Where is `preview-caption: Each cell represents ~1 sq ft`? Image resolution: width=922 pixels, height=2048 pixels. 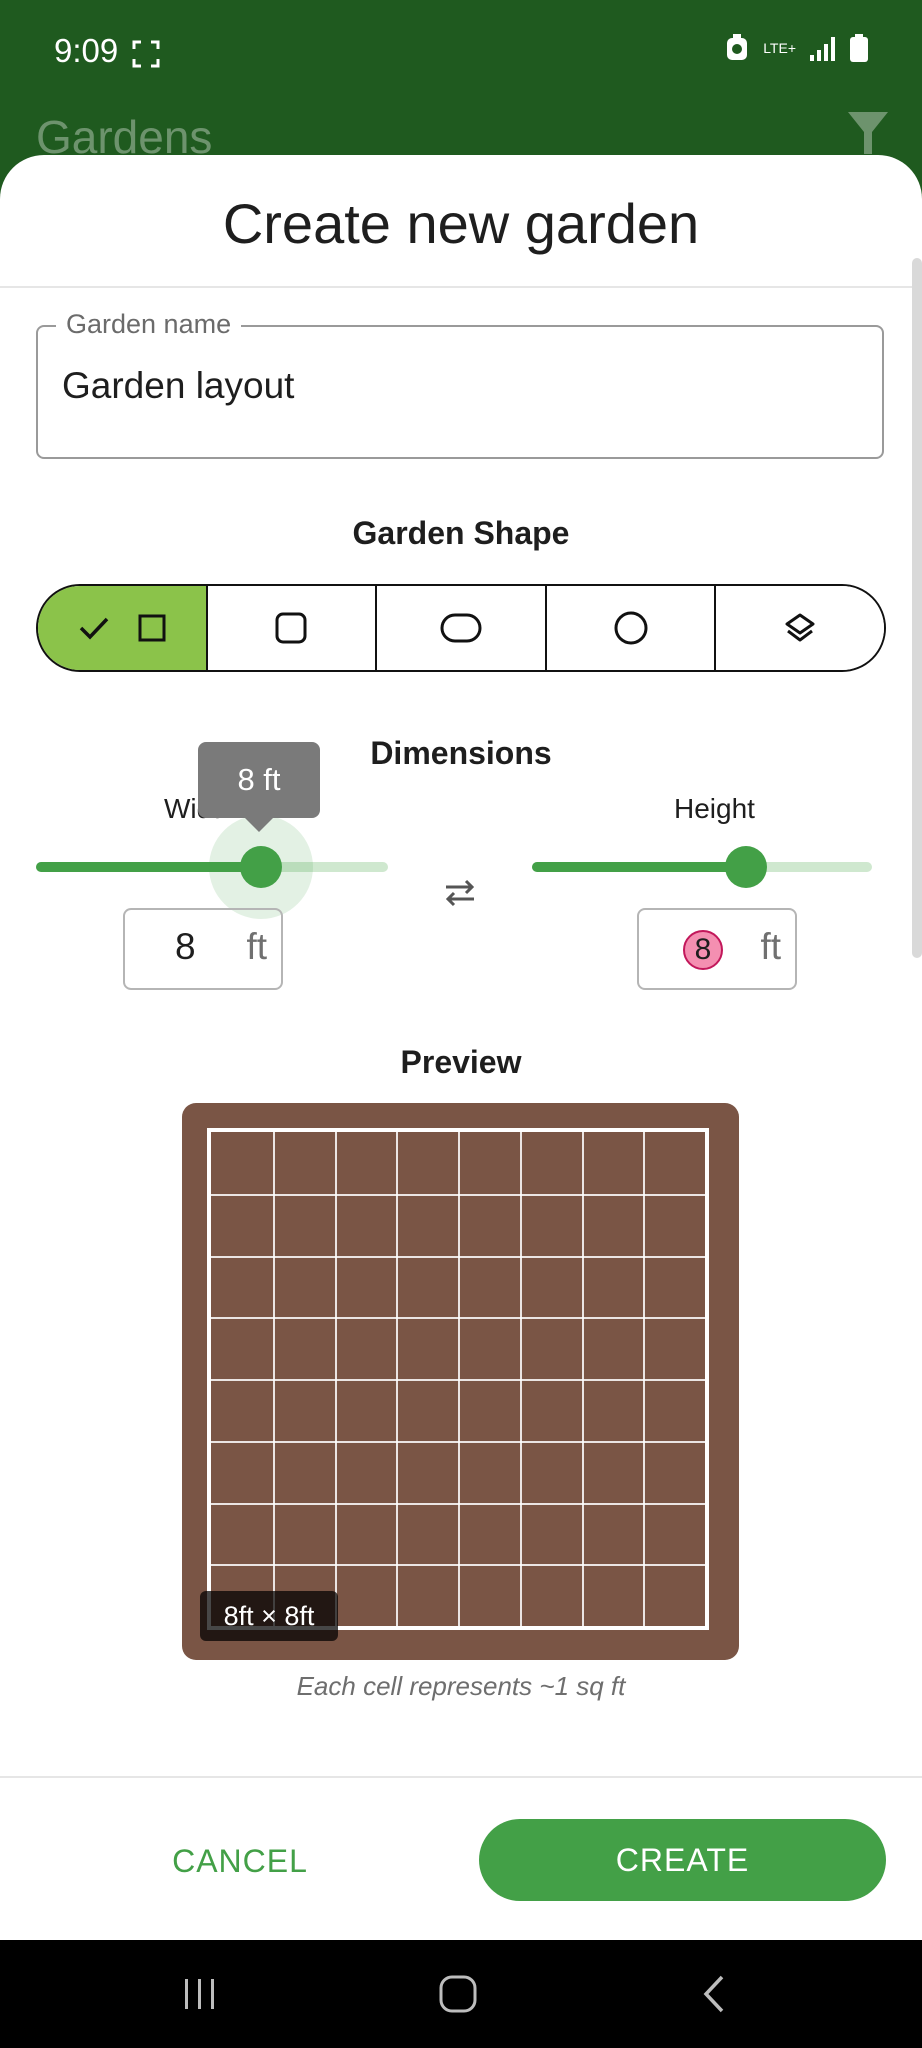 preview-caption: Each cell represents ~1 sq ft is located at coordinates (461, 1686).